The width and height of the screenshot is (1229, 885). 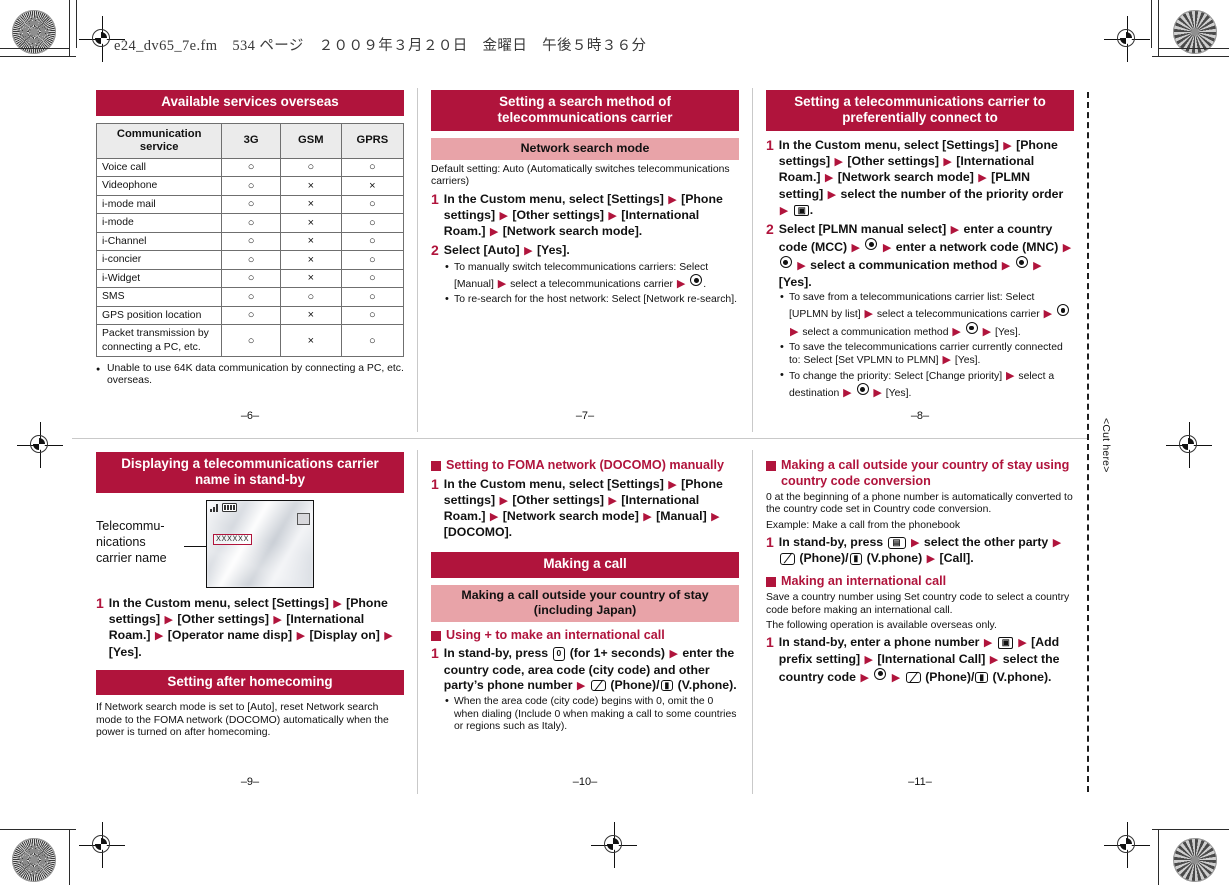 What do you see at coordinates (585, 565) in the screenshot?
I see `panel-title-making-a-call: Making a call` at bounding box center [585, 565].